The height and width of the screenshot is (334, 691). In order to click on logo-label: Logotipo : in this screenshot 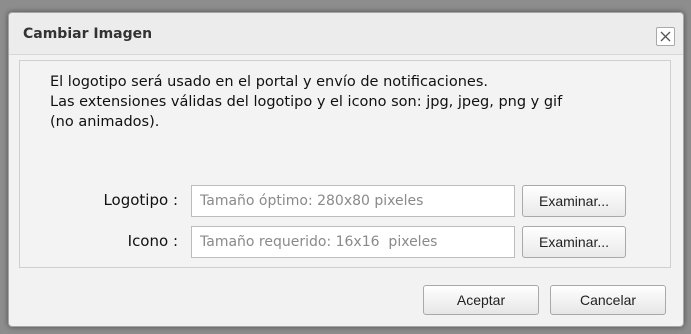, I will do `click(140, 200)`.